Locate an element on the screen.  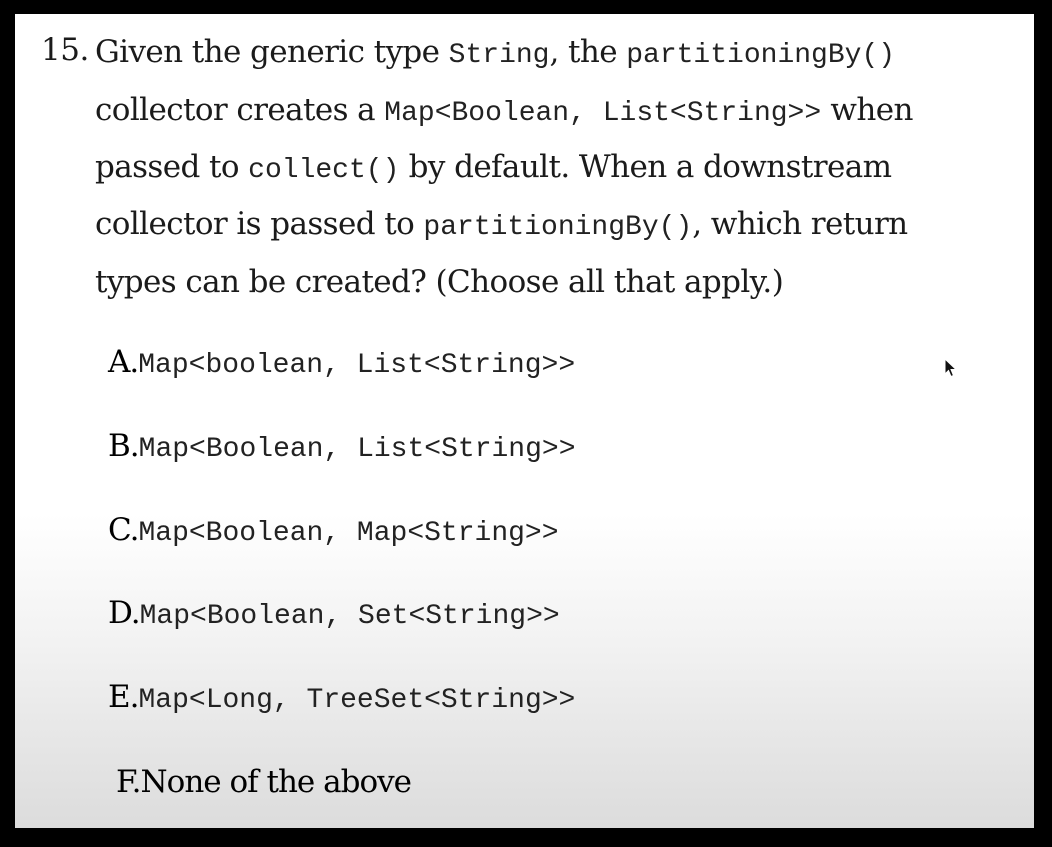
option-letter: E. is located at coordinates (124, 697).